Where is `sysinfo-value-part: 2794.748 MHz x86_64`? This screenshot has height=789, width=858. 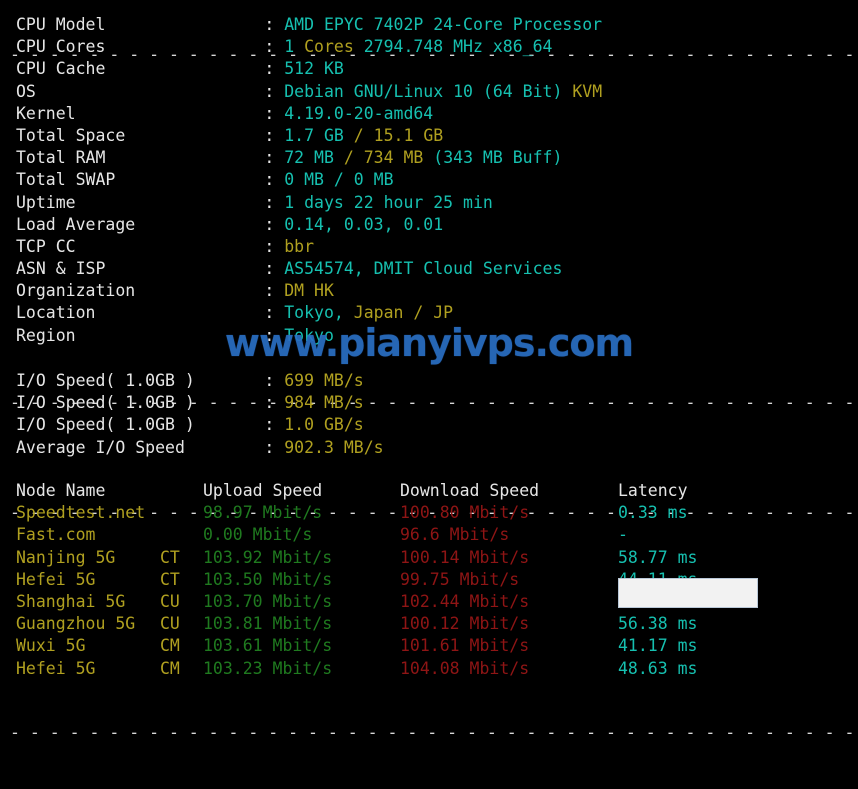
sysinfo-value-part: 2794.748 MHz x86_64 is located at coordinates (453, 47).